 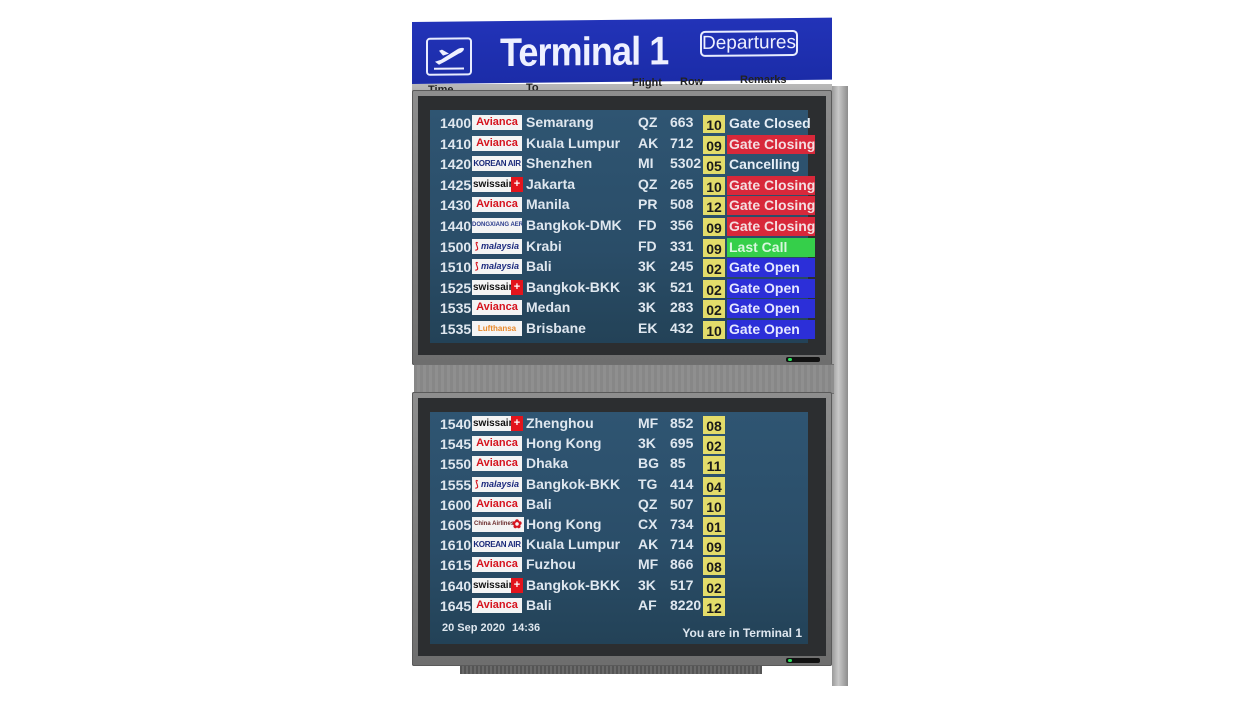 What do you see at coordinates (678, 463) in the screenshot?
I see `flight-digits: 85` at bounding box center [678, 463].